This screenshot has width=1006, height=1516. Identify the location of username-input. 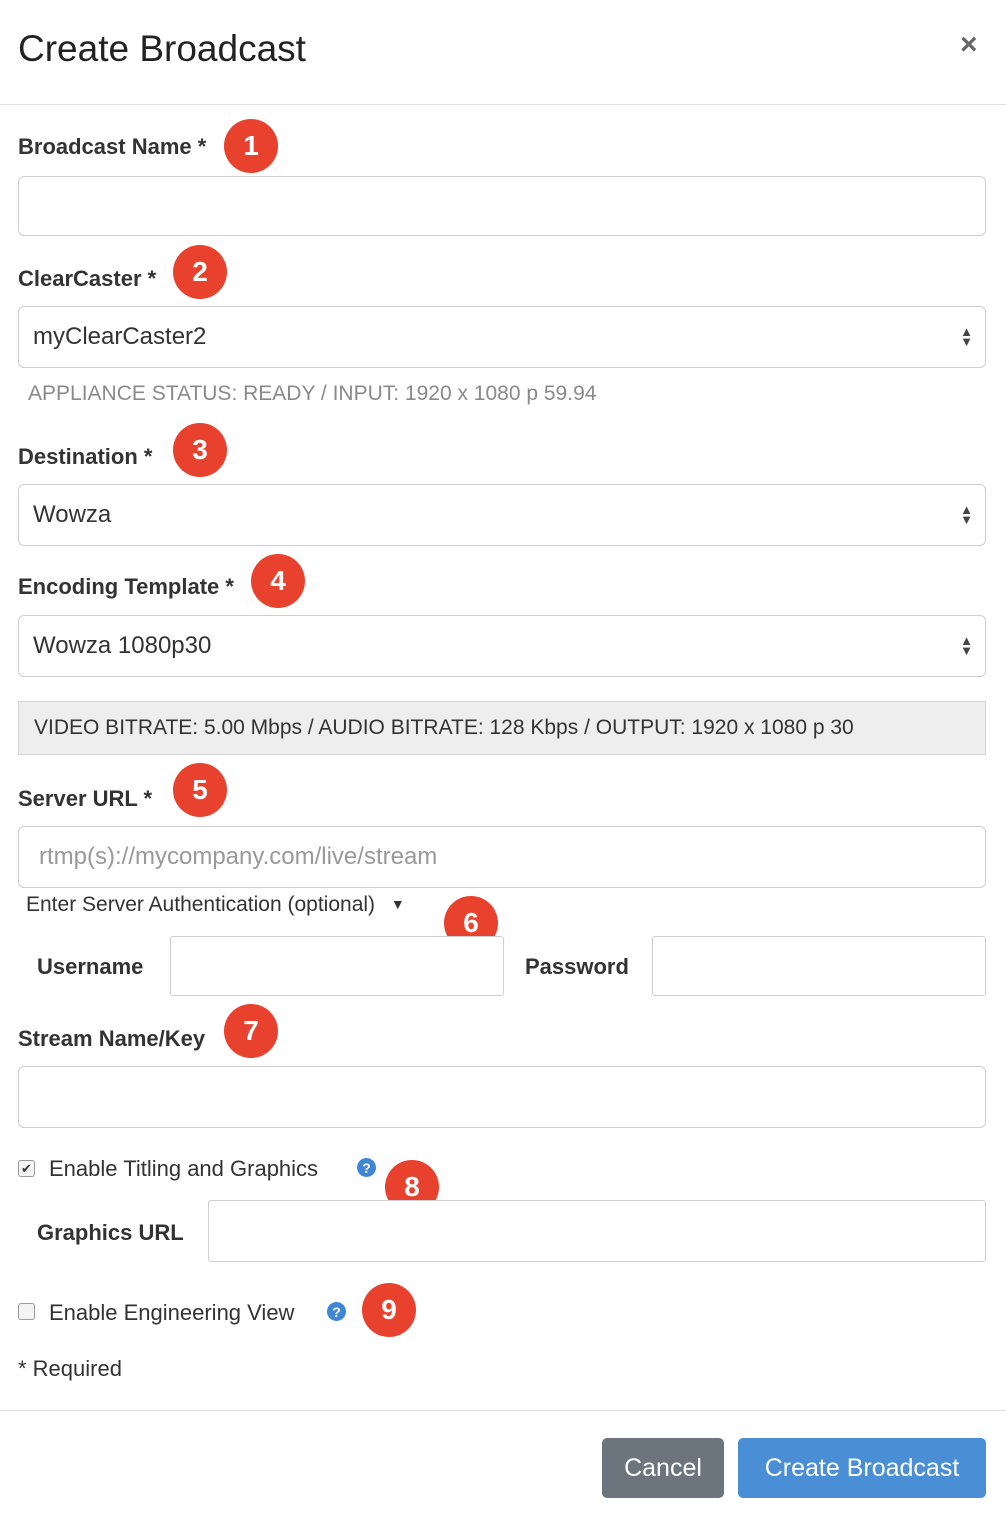
(337, 966).